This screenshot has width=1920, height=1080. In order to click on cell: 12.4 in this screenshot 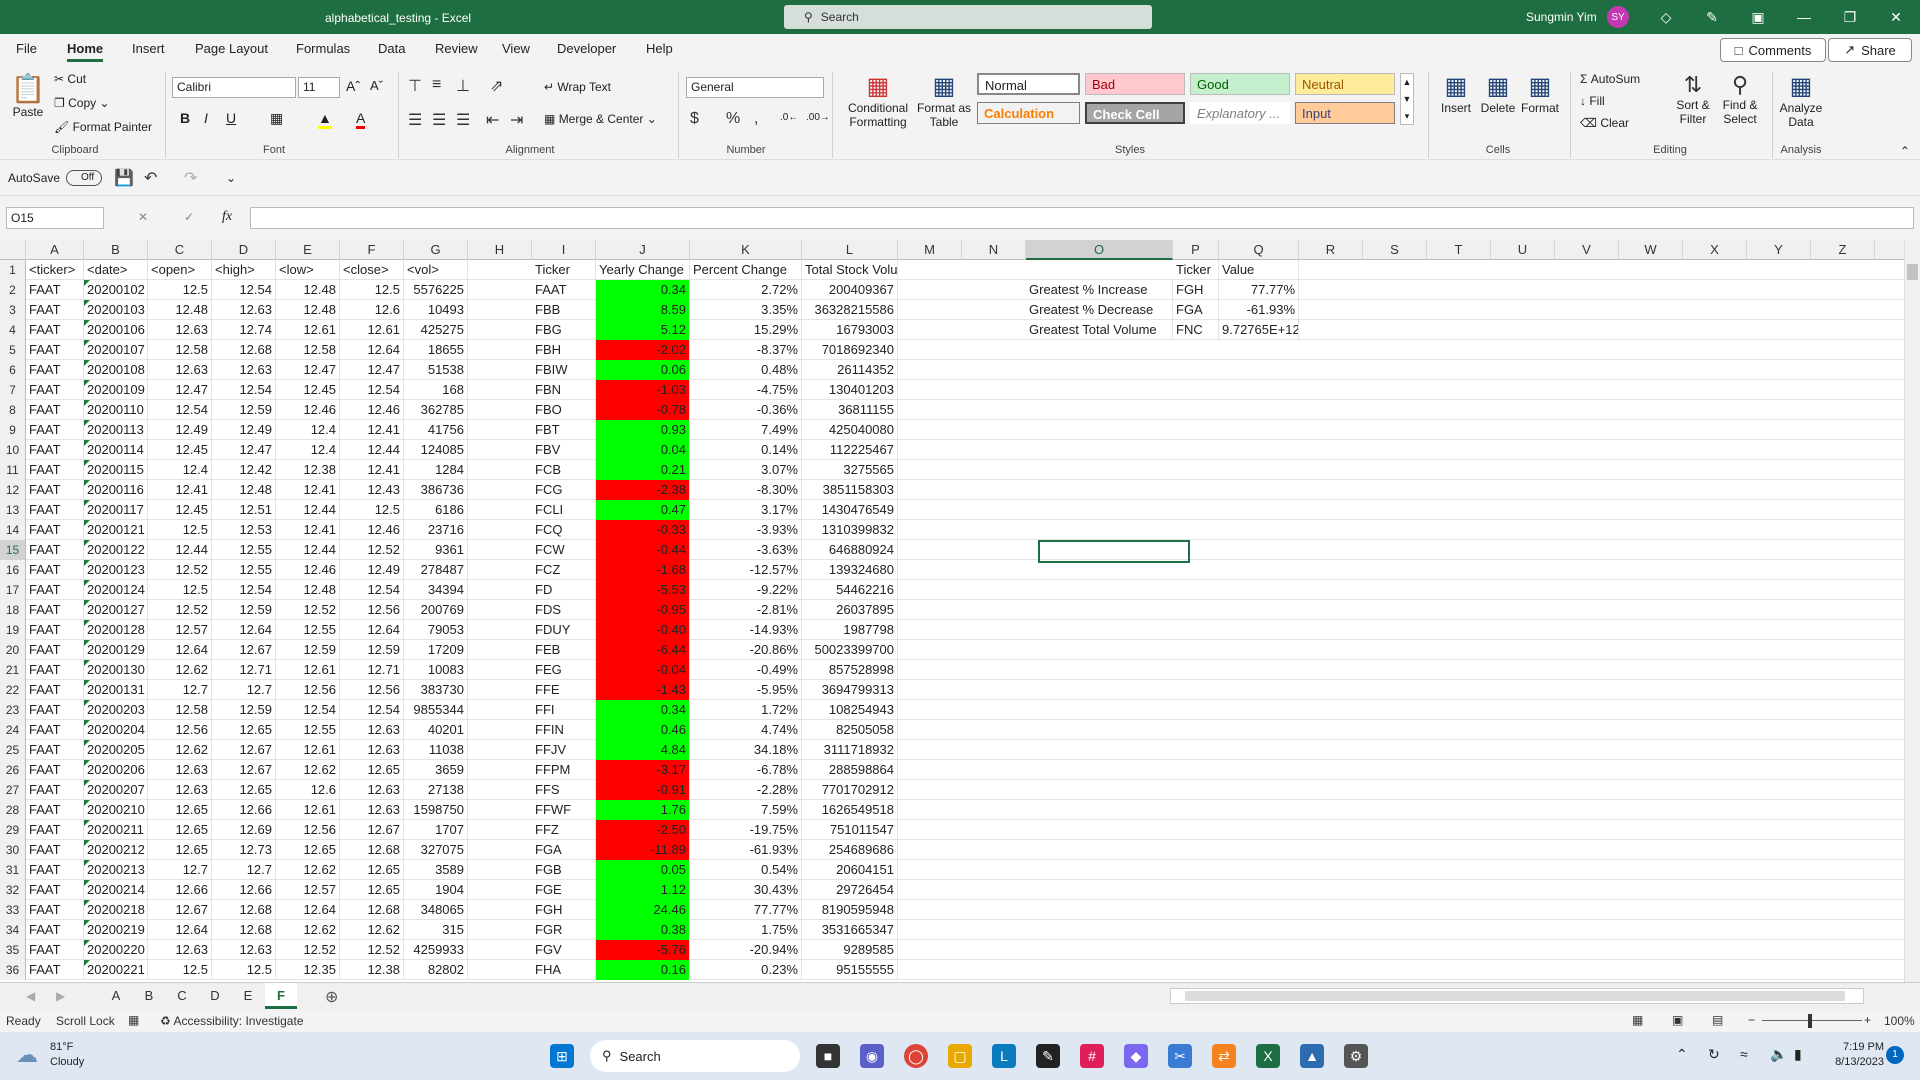, I will do `click(180, 470)`.